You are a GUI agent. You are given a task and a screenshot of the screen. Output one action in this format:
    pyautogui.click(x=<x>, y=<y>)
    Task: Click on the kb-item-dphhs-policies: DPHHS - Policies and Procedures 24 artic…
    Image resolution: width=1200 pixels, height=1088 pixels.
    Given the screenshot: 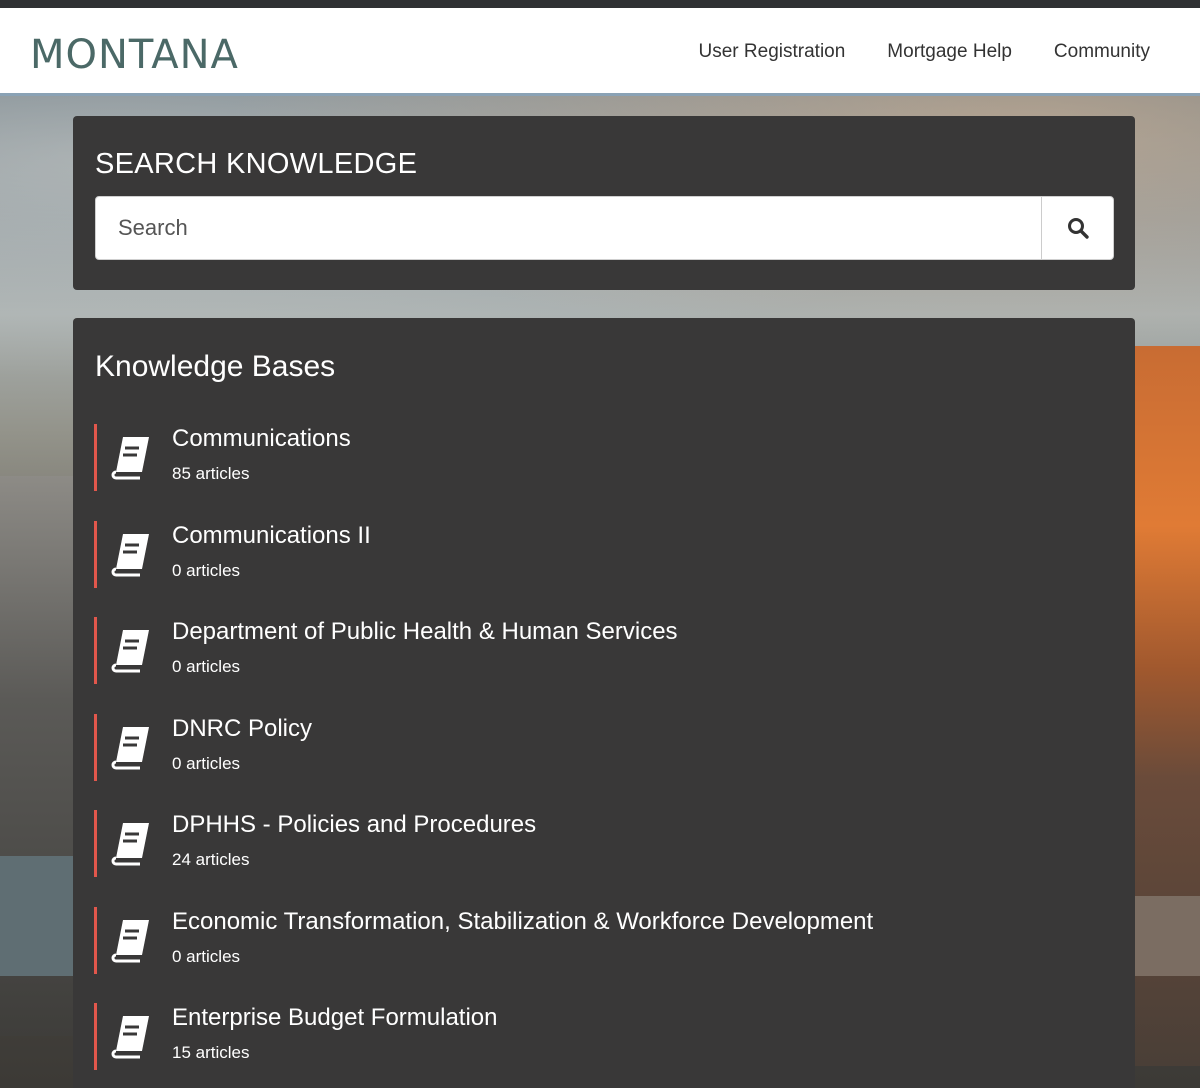 What is the action you would take?
    pyautogui.click(x=594, y=843)
    